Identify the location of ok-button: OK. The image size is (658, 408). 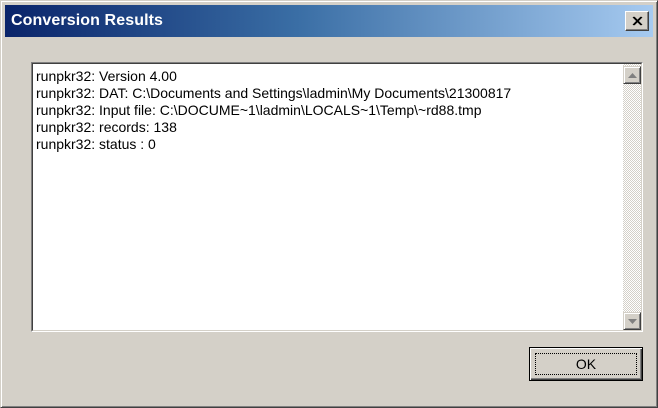
(586, 364).